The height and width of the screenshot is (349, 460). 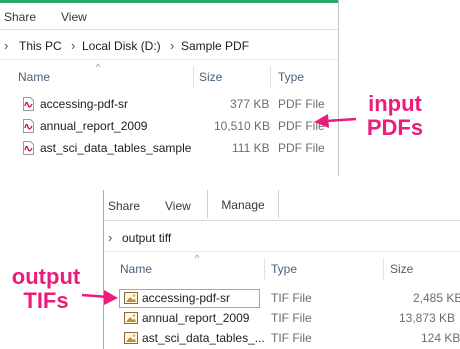 I want to click on arrow-to-output-tifs, so click(x=99, y=297).